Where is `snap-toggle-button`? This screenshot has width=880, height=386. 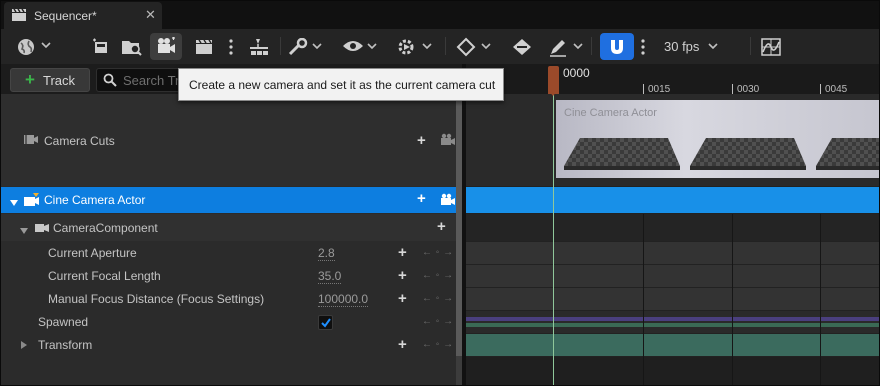
snap-toggle-button is located at coordinates (617, 46).